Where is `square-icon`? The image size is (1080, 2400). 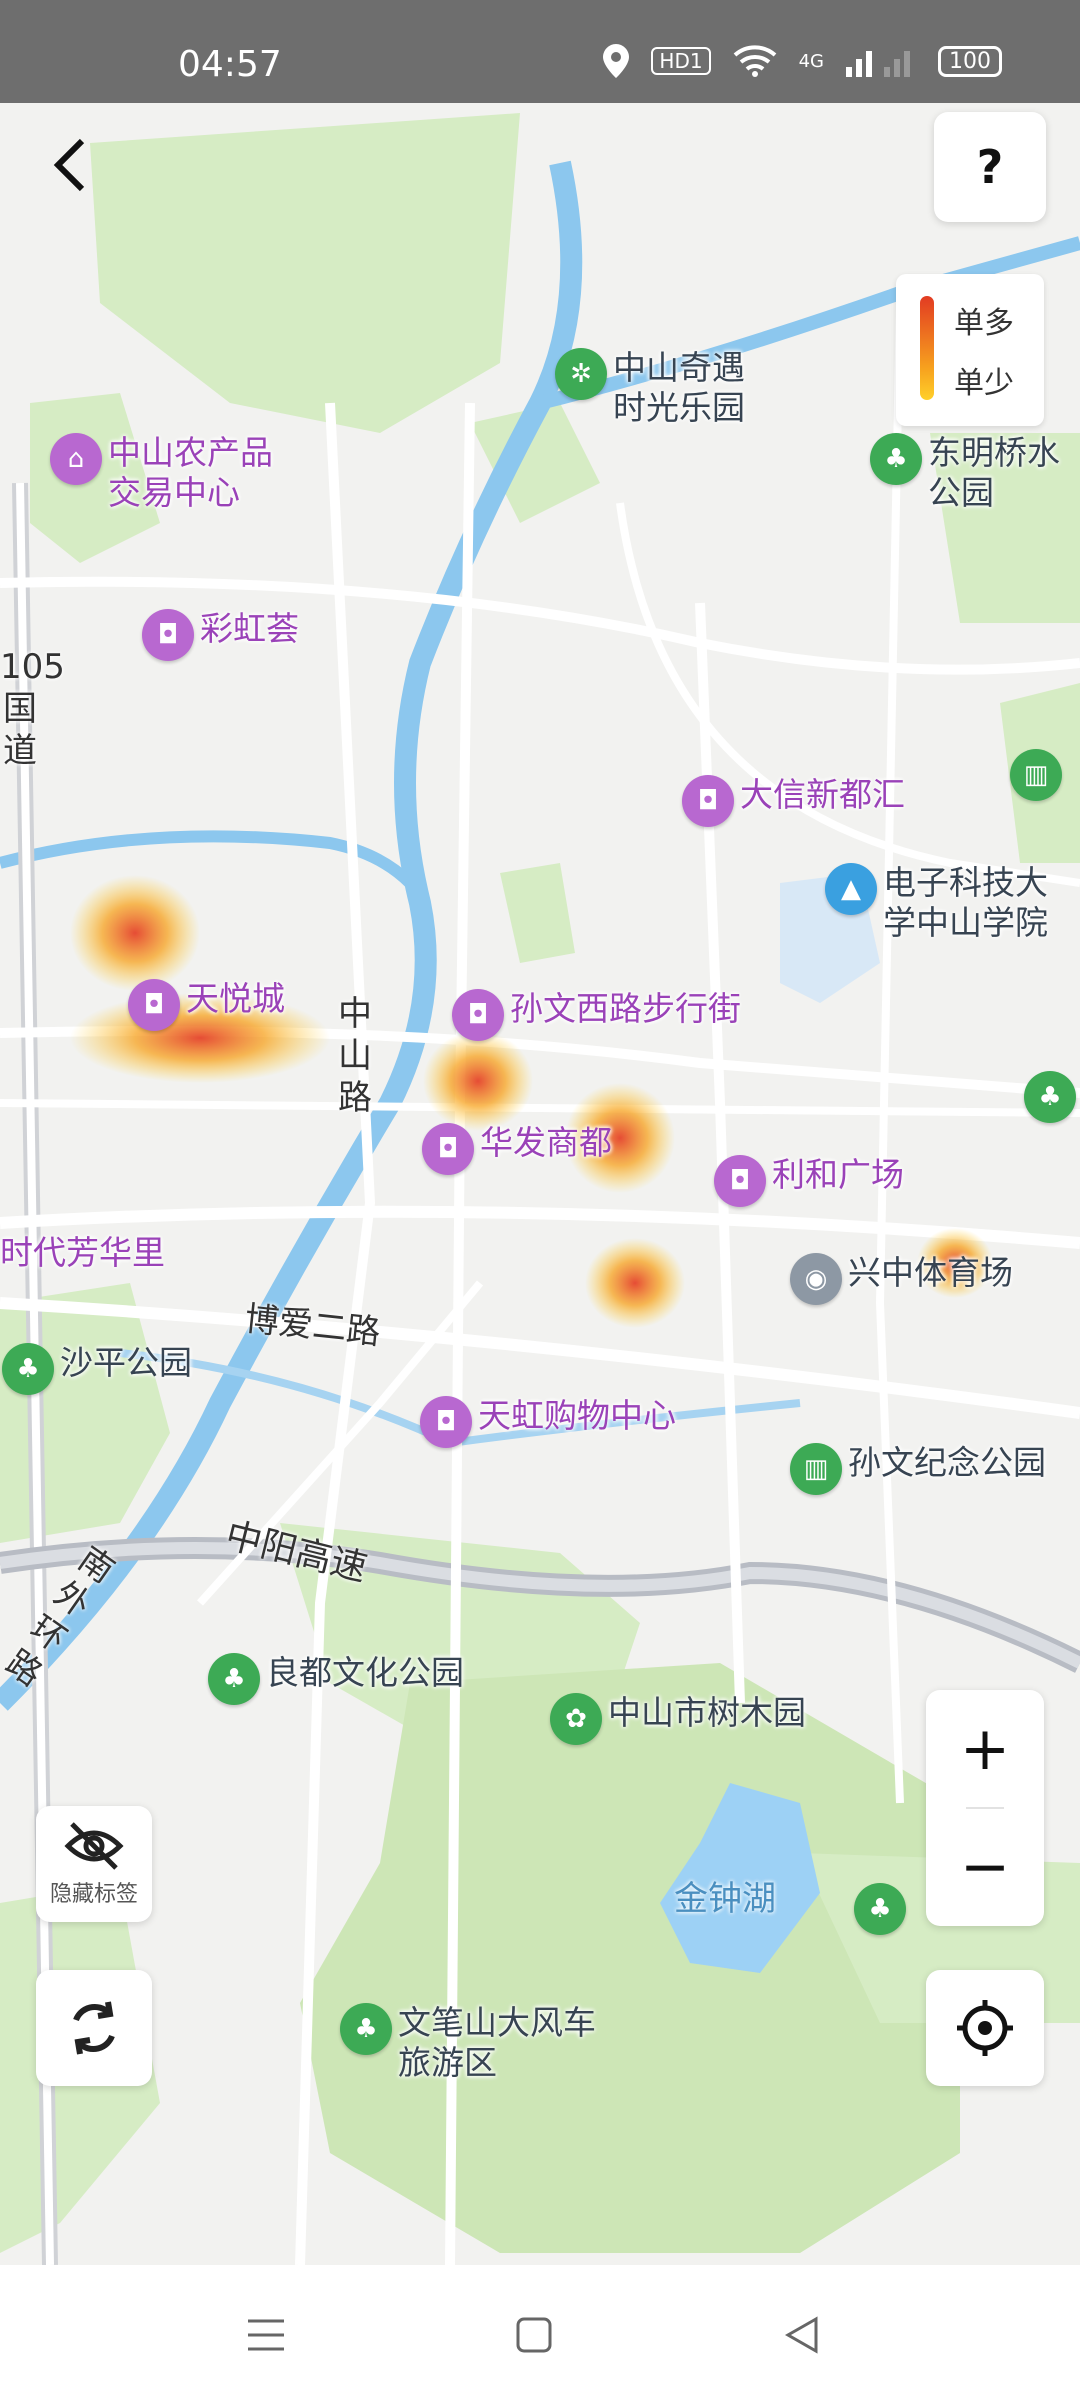 square-icon is located at coordinates (534, 2335).